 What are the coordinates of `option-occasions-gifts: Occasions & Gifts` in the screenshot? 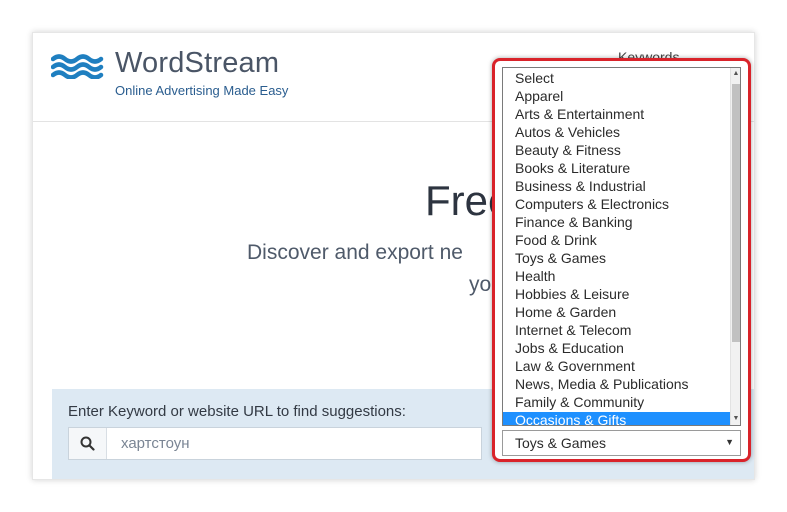 It's located at (617, 418).